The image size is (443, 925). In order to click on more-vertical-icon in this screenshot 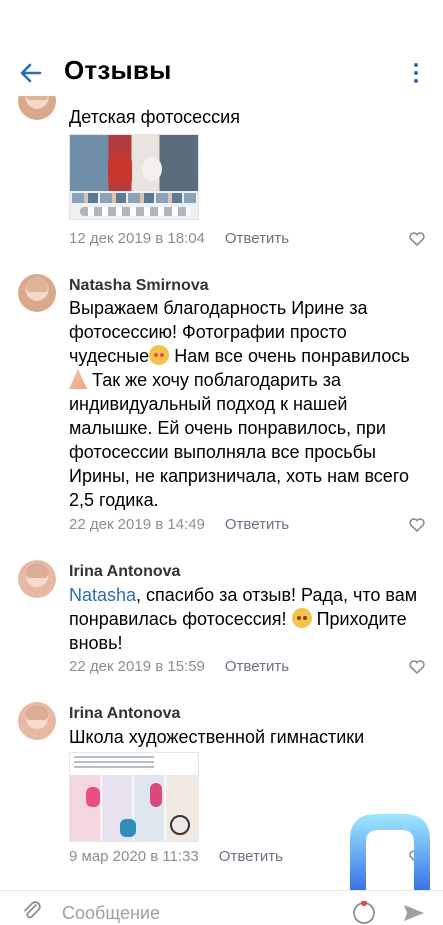, I will do `click(416, 75)`.